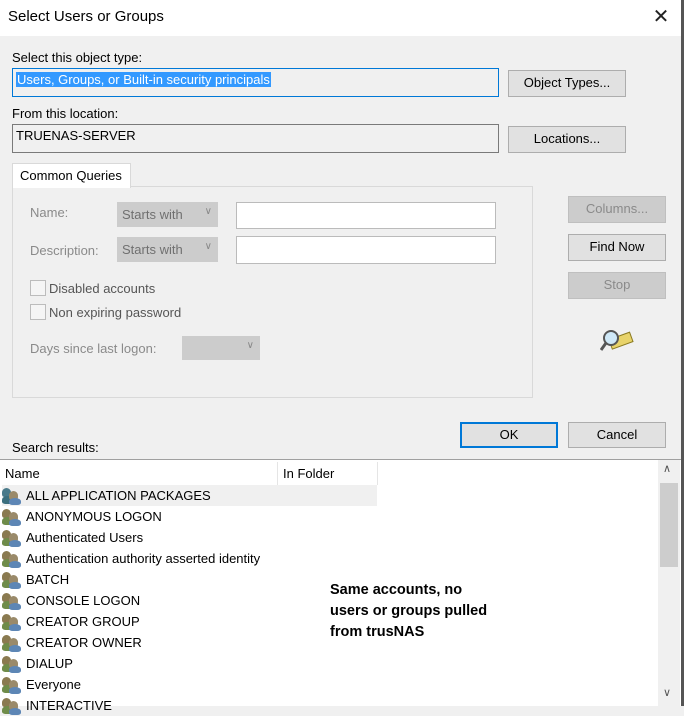 The height and width of the screenshot is (716, 684). Describe the element at coordinates (189, 579) in the screenshot. I see `table-row: BATCH` at that location.